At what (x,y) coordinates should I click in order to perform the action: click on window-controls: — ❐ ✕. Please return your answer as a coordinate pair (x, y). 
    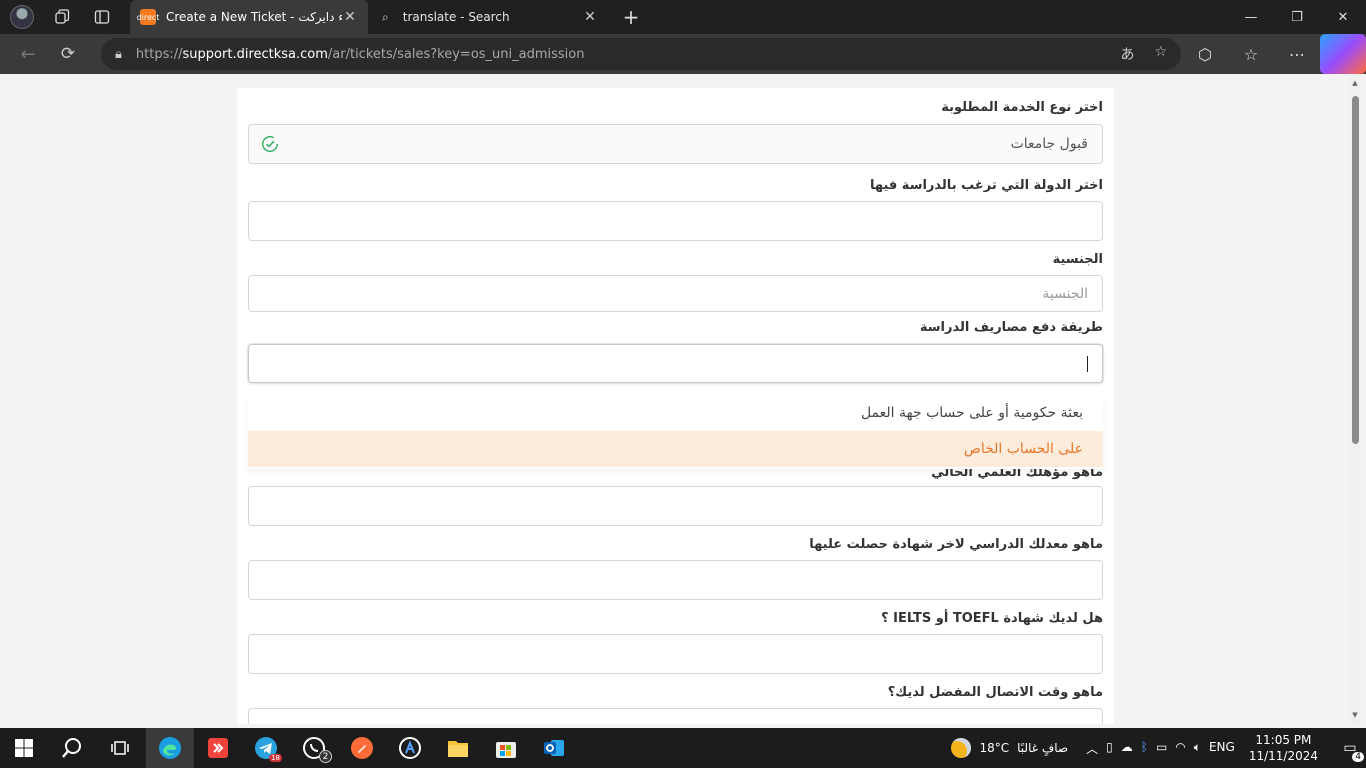
    Looking at the image, I should click on (1297, 17).